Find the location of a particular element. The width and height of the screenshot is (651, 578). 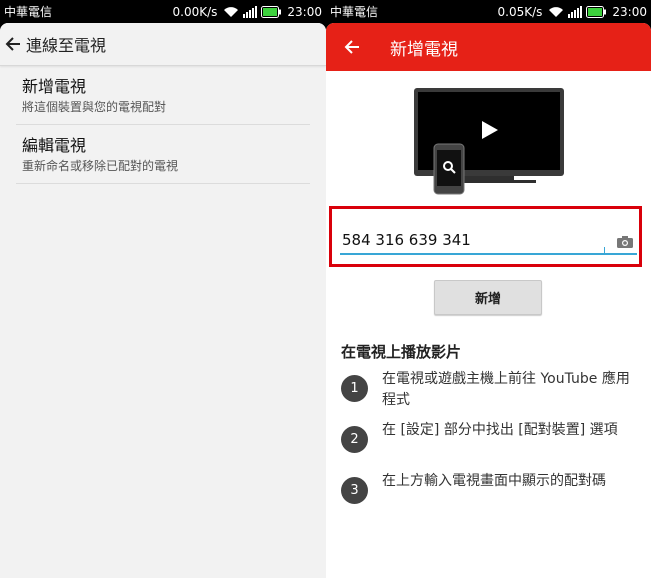

step-item: 3 在上方輸入電視畫面中顯示的配對碼 is located at coordinates (491, 487).